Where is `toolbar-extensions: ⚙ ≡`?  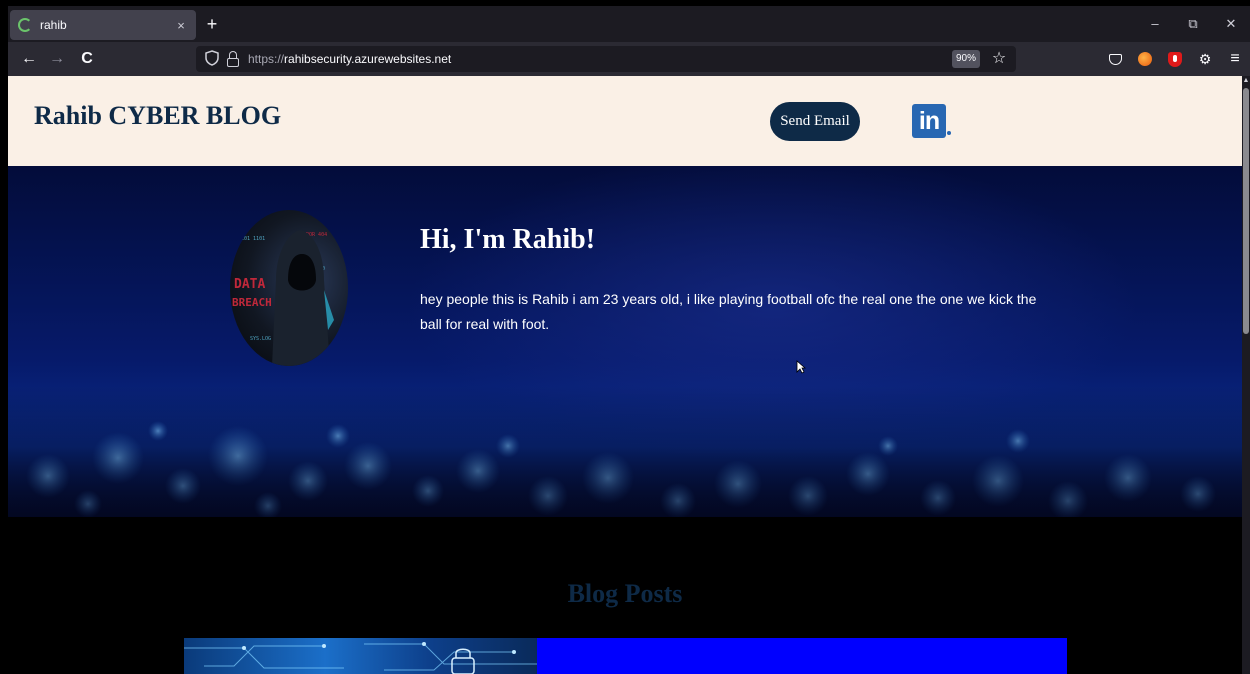
toolbar-extensions: ⚙ ≡ is located at coordinates (1175, 59).